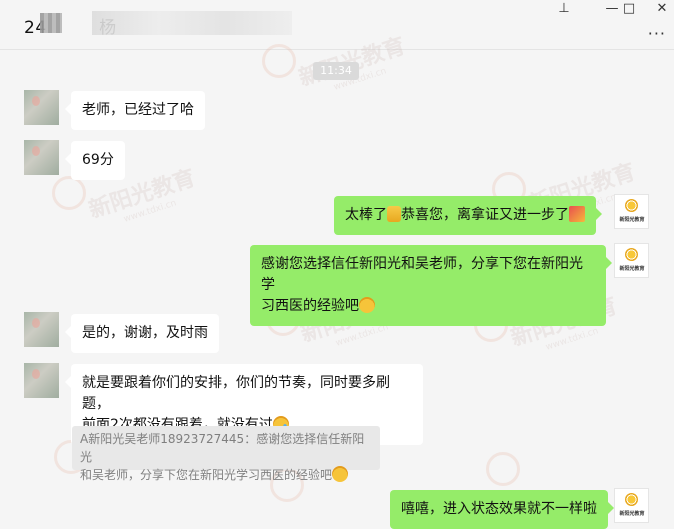 The height and width of the screenshot is (529, 674). Describe the element at coordinates (629, 9) in the screenshot. I see `maximize-icon: □` at that location.